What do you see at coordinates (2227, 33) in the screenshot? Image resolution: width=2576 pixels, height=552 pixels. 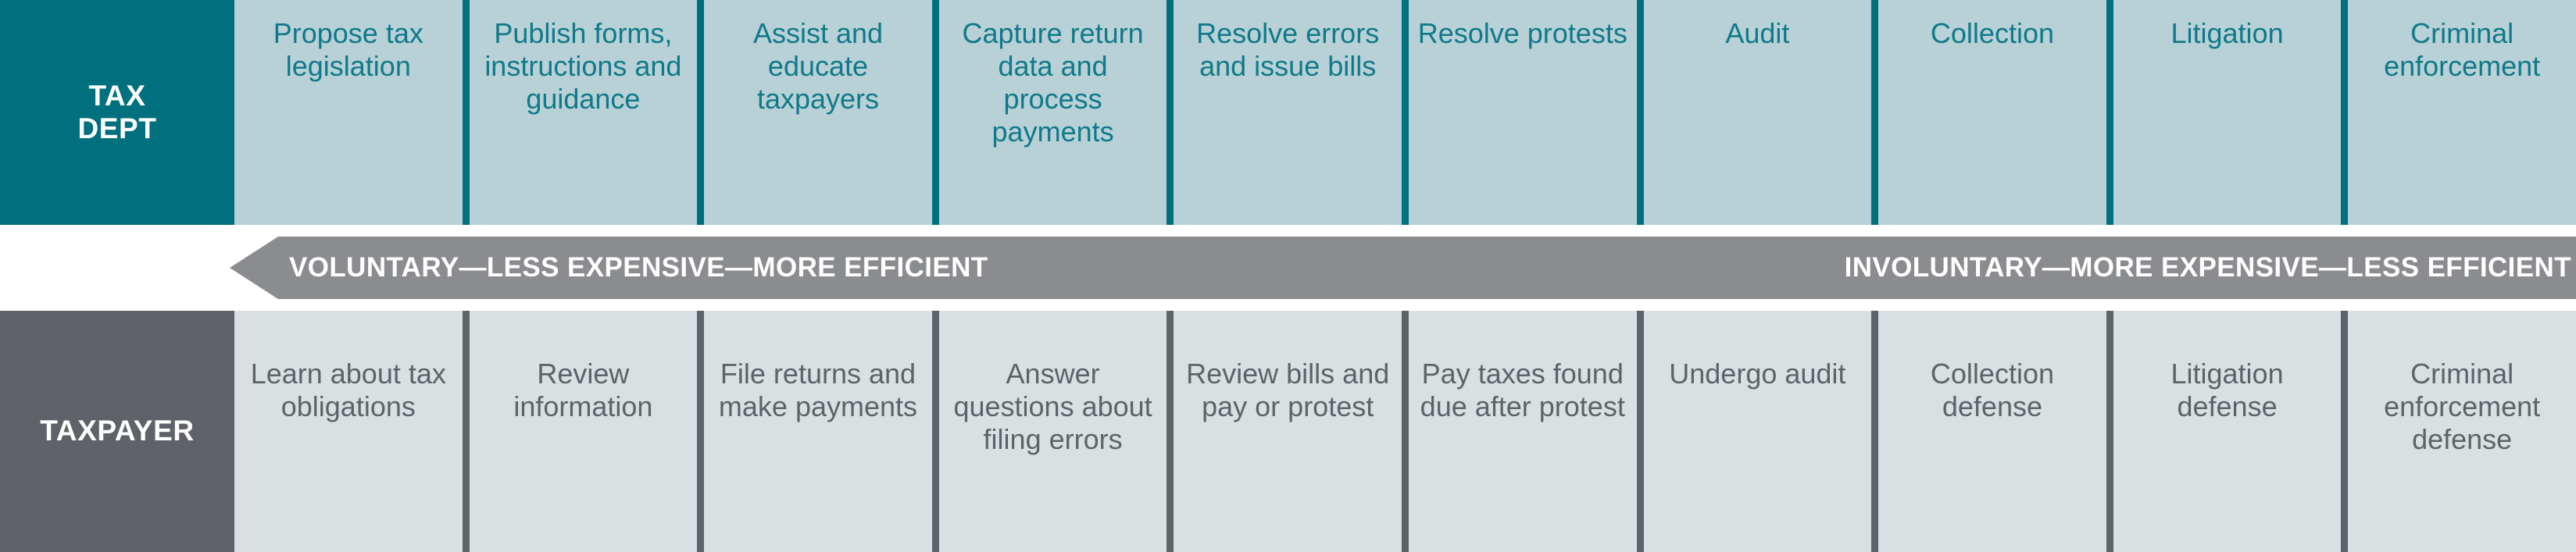 I see `tax-dept-cell-label: Litigation` at bounding box center [2227, 33].